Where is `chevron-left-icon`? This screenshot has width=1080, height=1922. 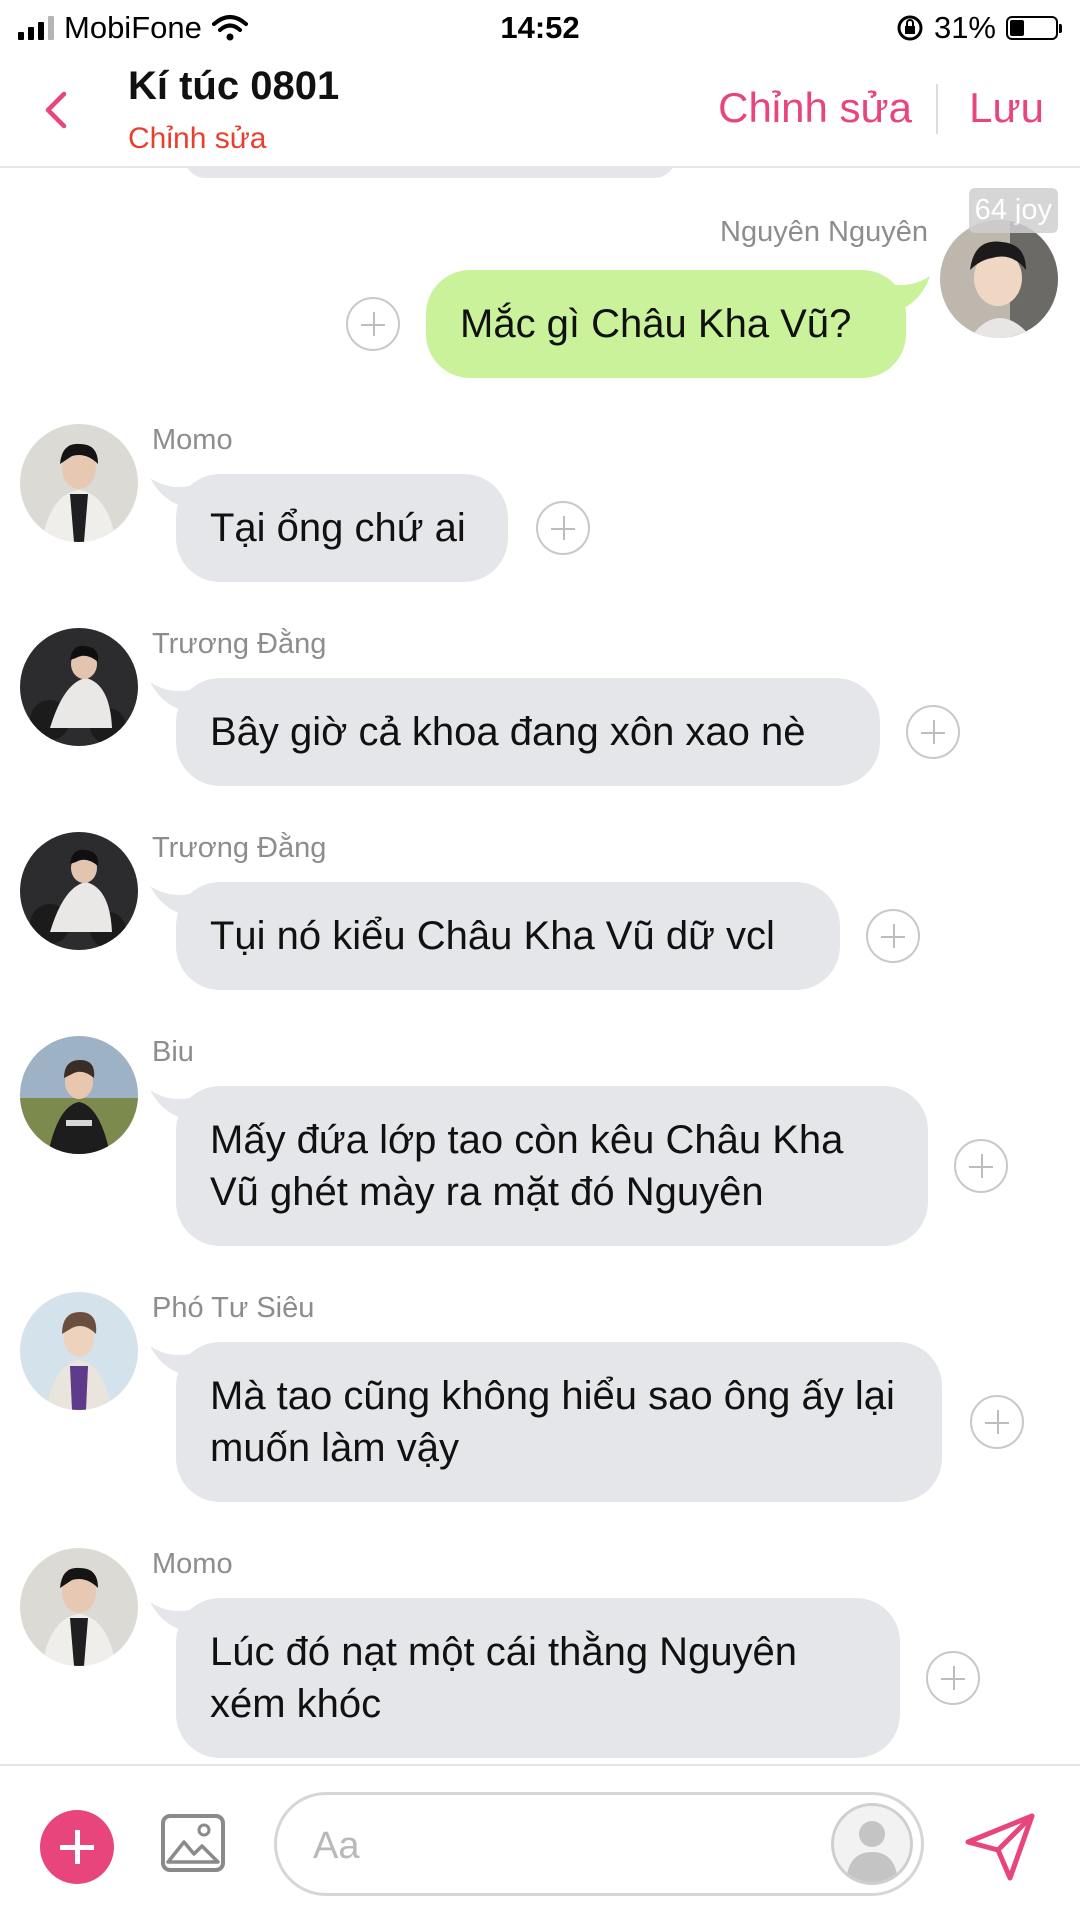 chevron-left-icon is located at coordinates (56, 110).